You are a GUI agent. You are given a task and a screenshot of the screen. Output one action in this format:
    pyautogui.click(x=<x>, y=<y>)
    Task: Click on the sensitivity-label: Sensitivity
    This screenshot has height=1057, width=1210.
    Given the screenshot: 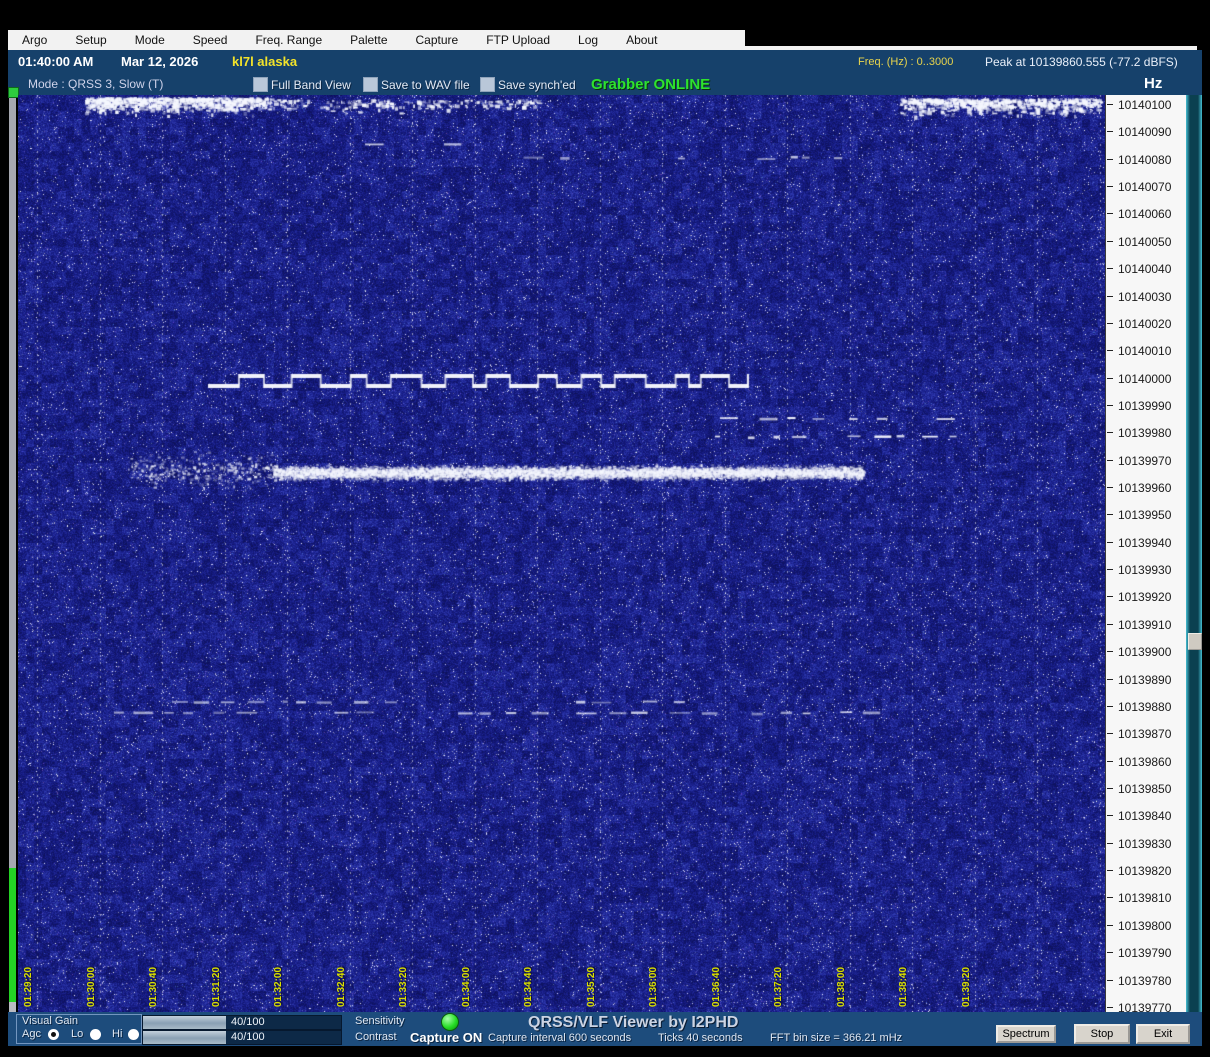 What is the action you would take?
    pyautogui.click(x=380, y=1021)
    